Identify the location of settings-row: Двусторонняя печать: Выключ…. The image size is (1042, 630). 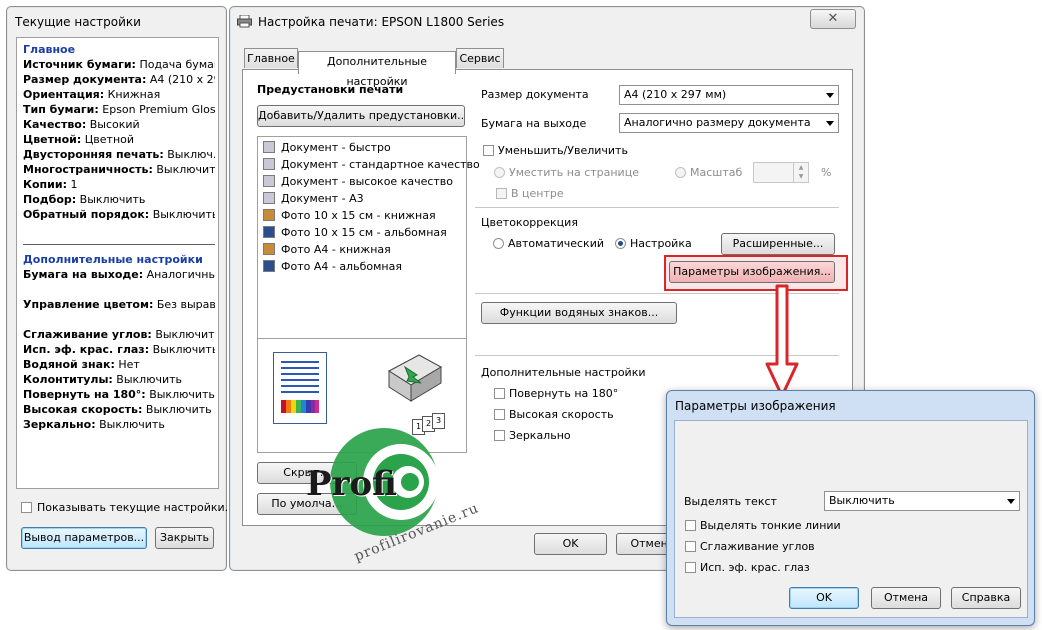
(119, 154).